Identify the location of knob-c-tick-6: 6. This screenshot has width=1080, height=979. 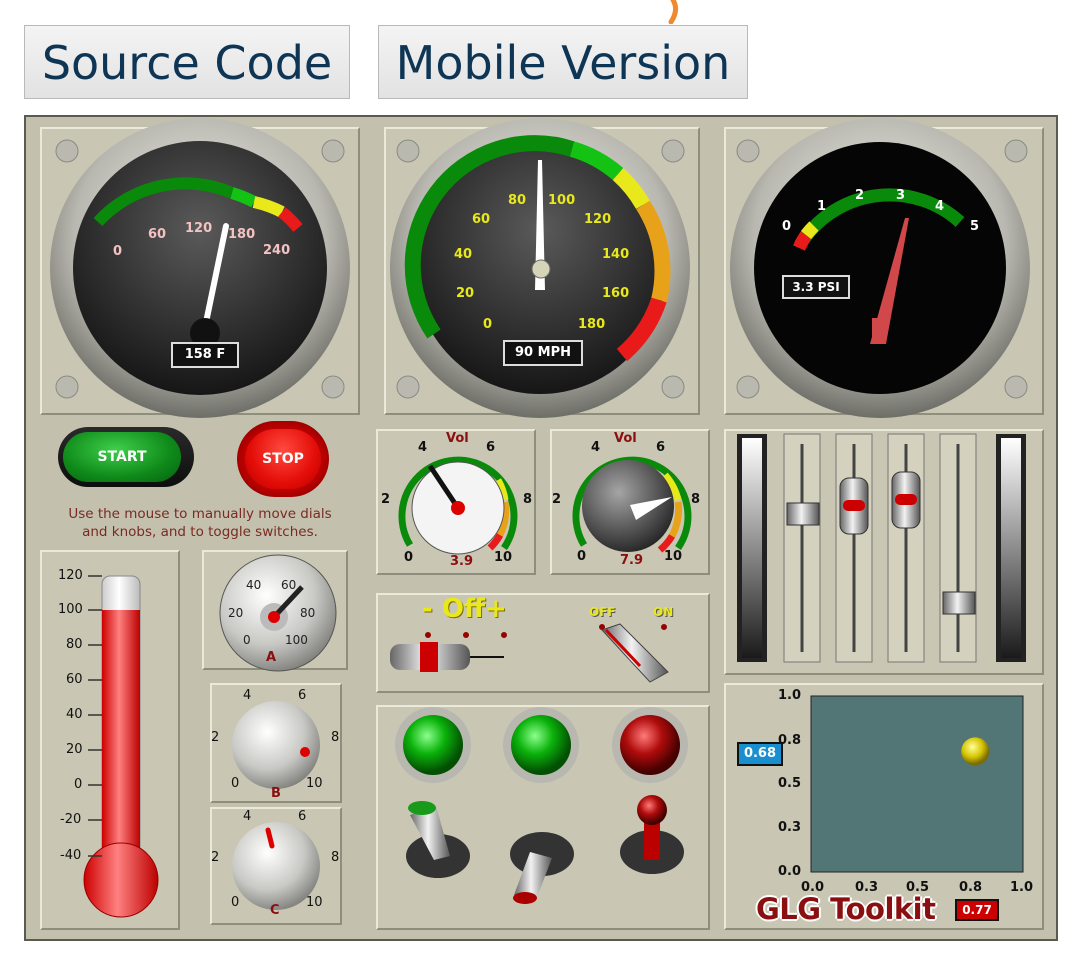
(302, 816).